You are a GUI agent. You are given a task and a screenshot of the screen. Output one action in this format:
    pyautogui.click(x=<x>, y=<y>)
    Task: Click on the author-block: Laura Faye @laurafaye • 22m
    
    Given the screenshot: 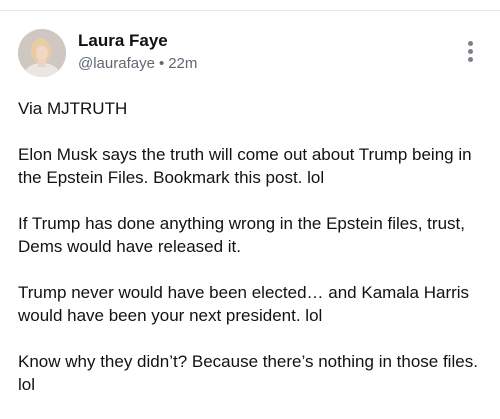 What is the action you would take?
    pyautogui.click(x=137, y=52)
    